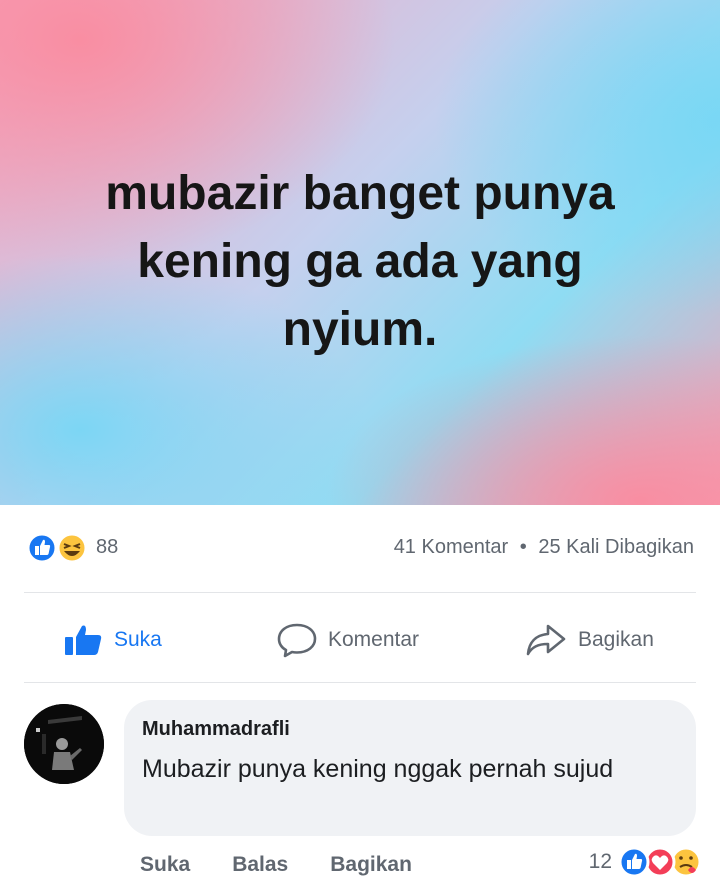 This screenshot has width=720, height=881. I want to click on post-action-bar: Suka Komentar Bagikan, so click(360, 639).